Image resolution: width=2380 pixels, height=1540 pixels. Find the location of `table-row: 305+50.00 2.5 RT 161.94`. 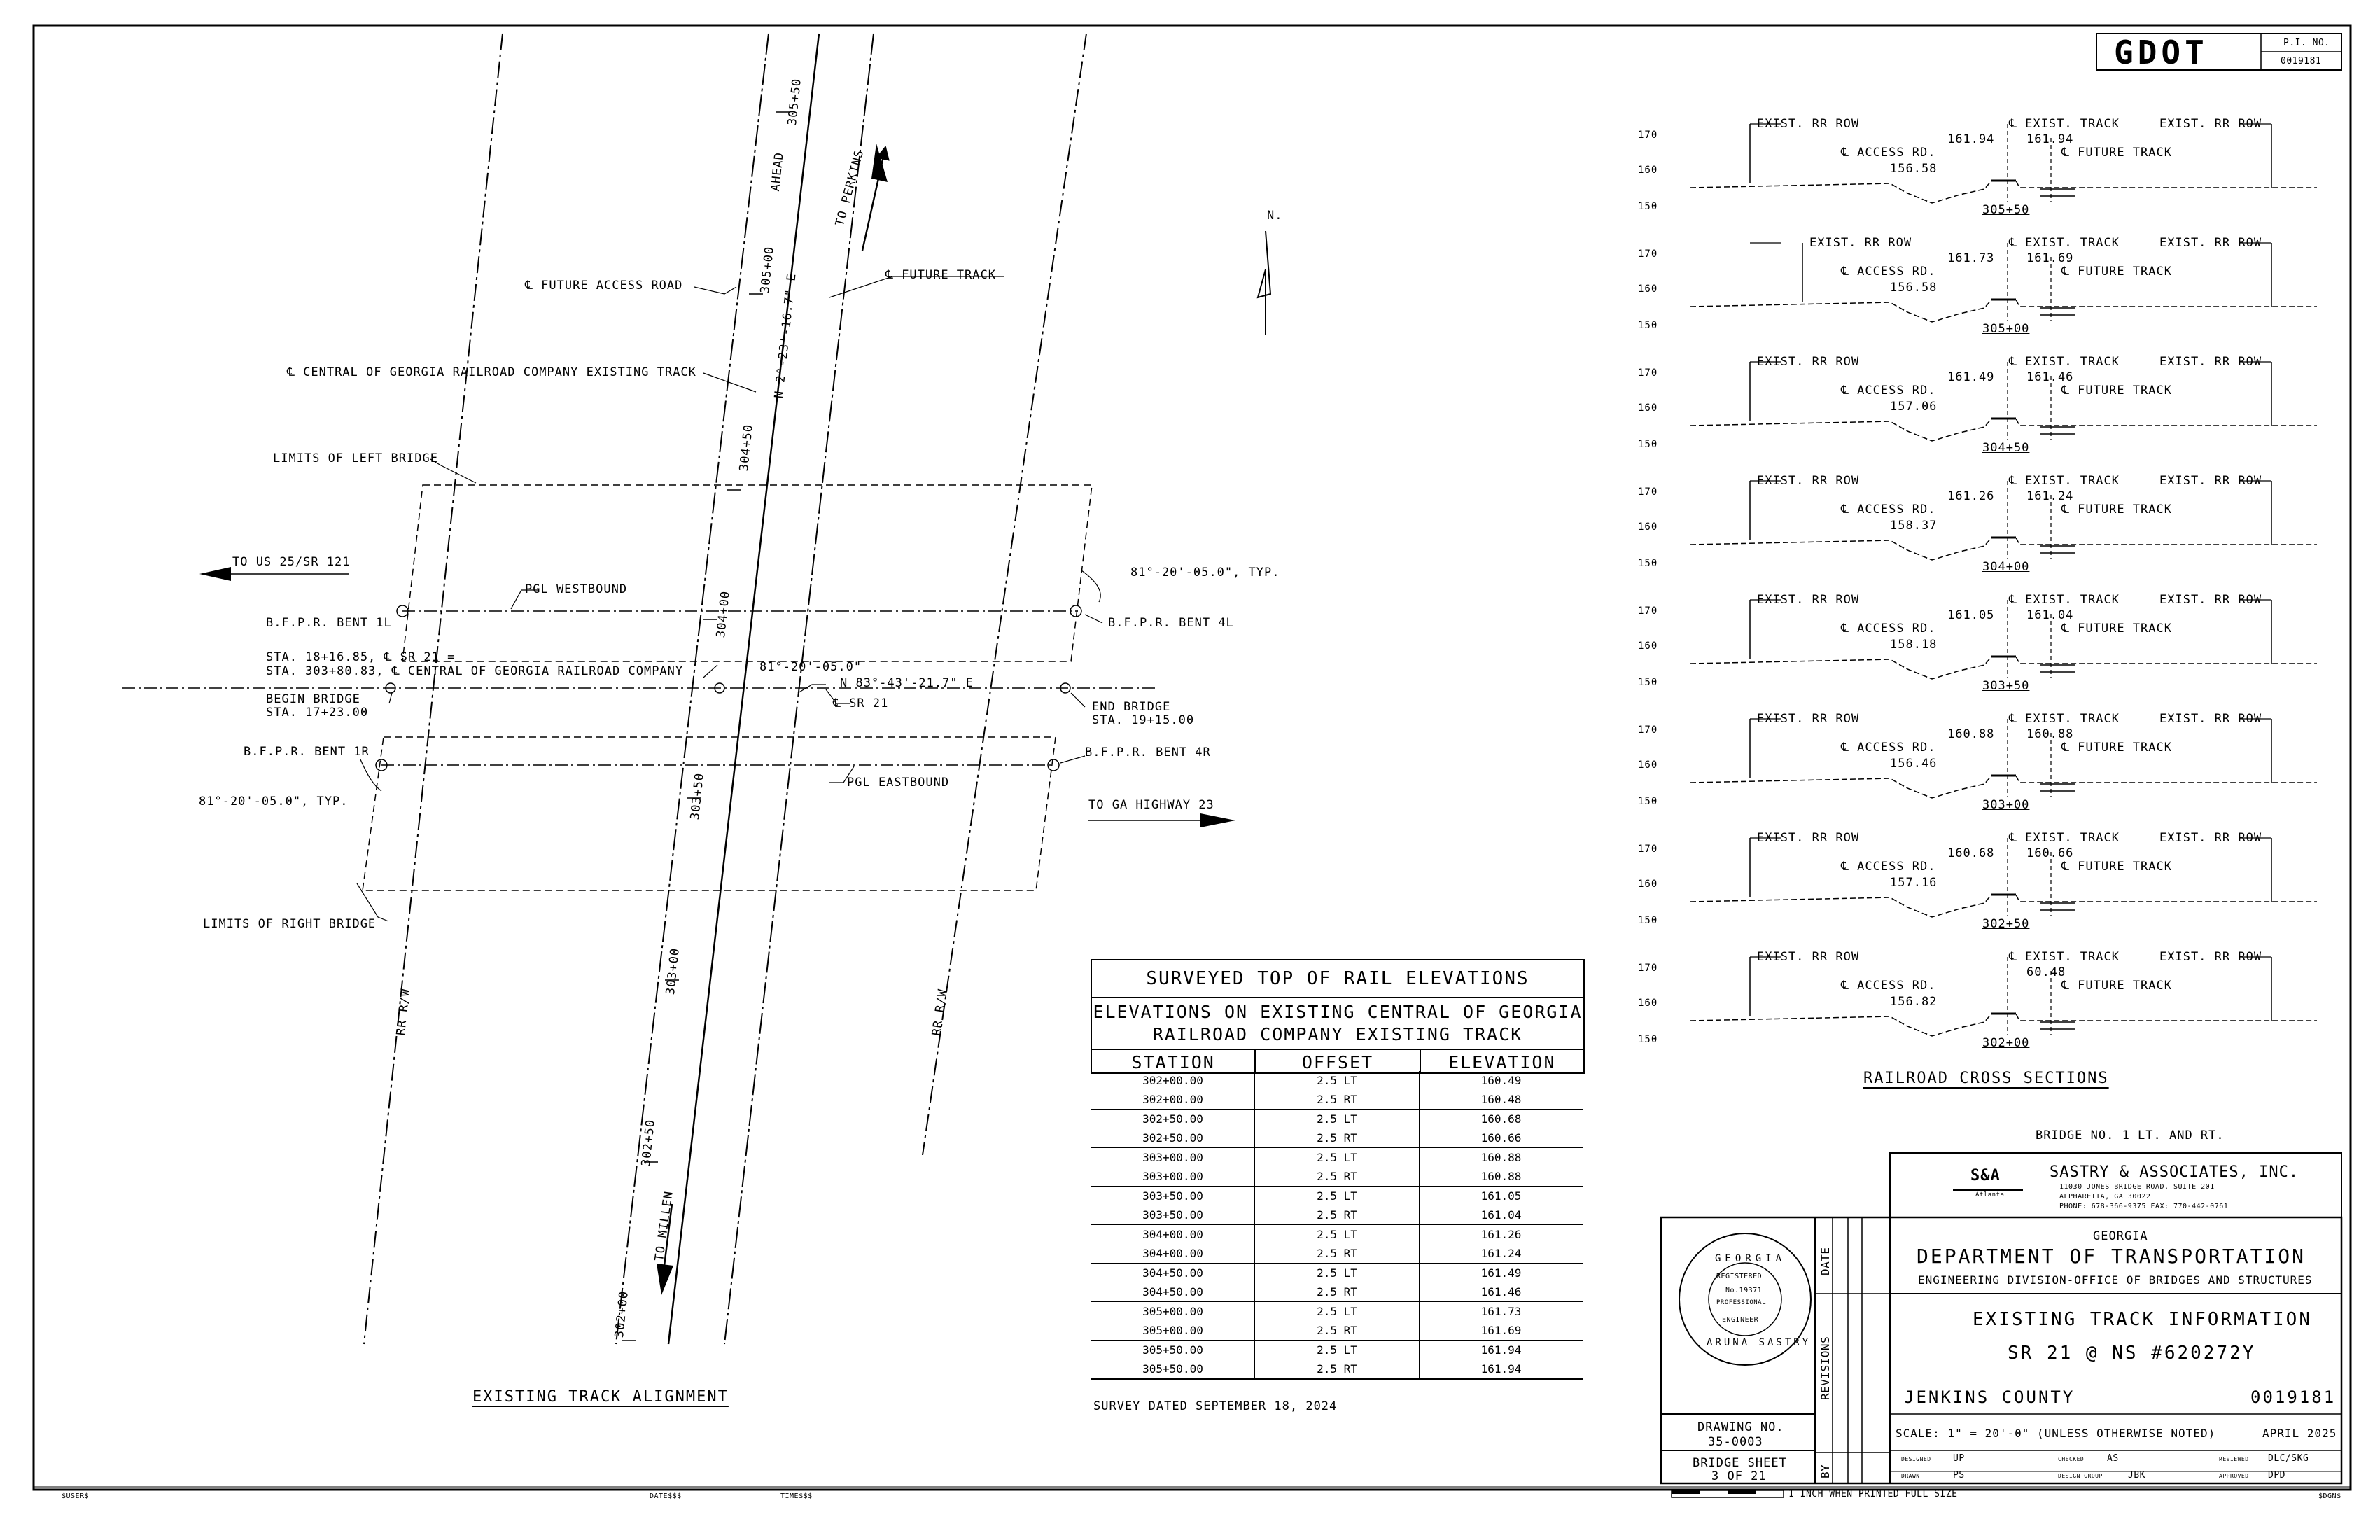

table-row: 305+50.00 2.5 RT 161.94 is located at coordinates (1337, 1369).